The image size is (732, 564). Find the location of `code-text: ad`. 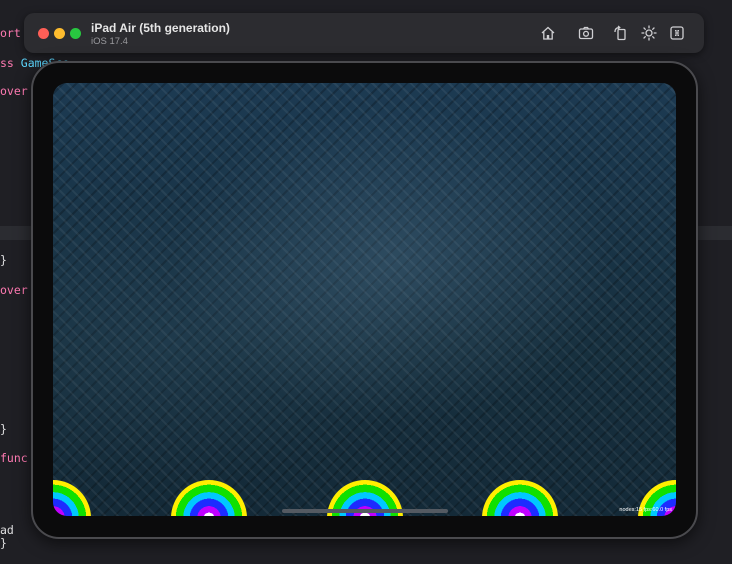

code-text: ad is located at coordinates (7, 530).